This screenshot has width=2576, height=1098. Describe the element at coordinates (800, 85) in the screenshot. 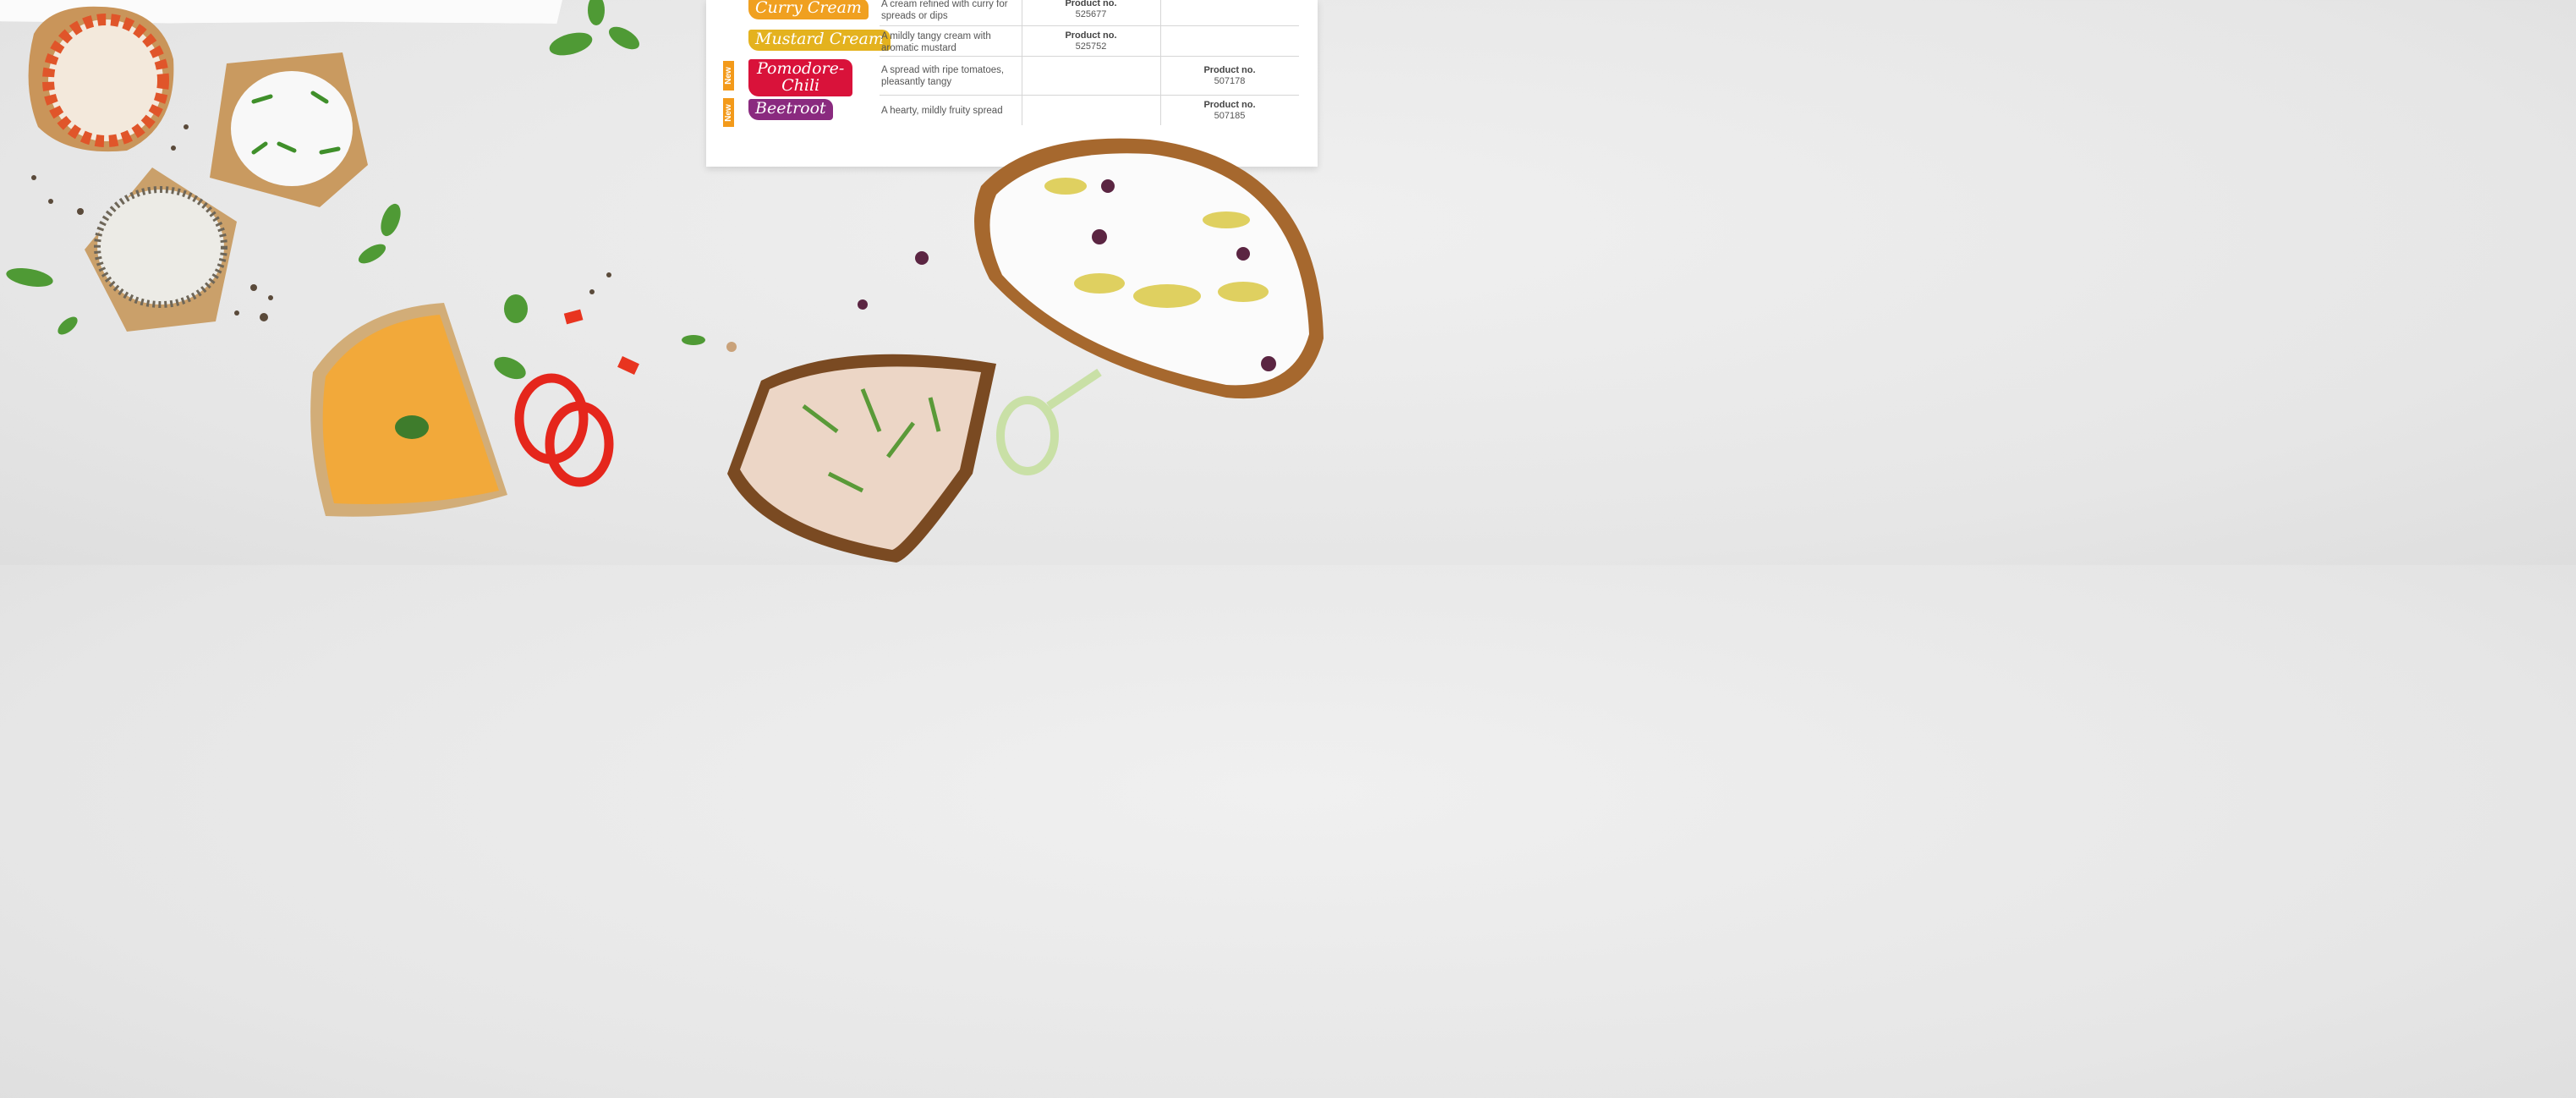

I see `product-name-line: Chili` at that location.